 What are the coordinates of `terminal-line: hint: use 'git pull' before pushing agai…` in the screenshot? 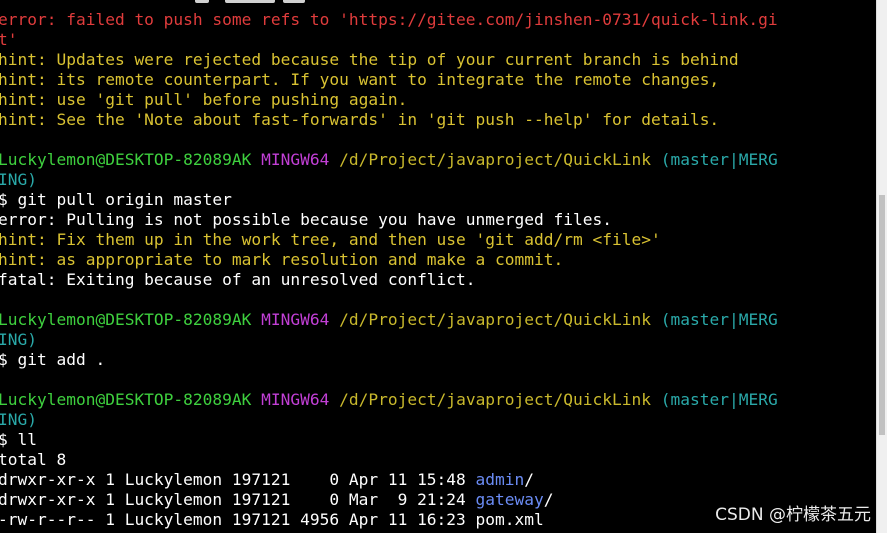 It's located at (438, 100).